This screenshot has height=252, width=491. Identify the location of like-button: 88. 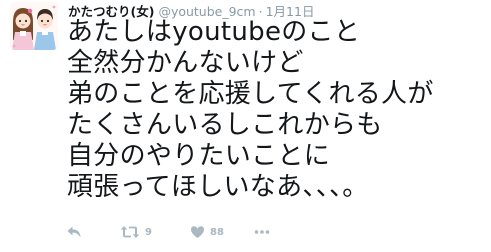
(222, 232).